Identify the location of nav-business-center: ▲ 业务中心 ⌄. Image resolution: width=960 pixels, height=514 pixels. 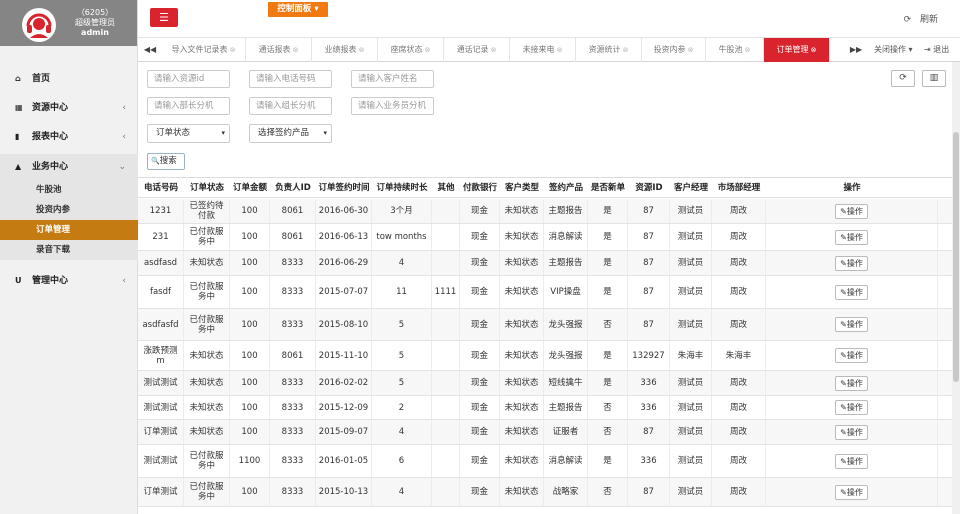
(69, 167).